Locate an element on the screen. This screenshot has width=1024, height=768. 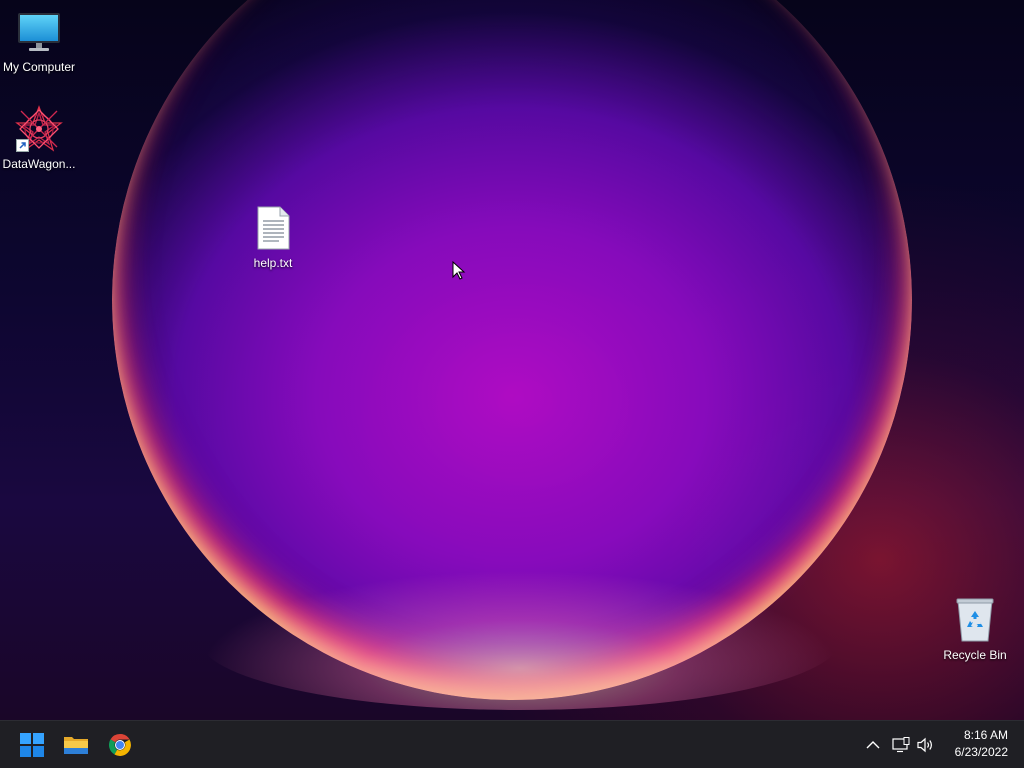
start-button is located at coordinates (32, 745).